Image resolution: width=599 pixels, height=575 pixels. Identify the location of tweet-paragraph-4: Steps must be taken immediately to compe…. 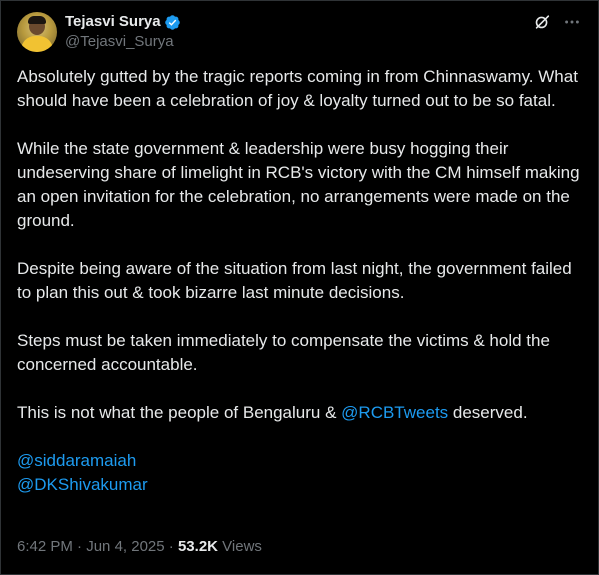
(286, 352).